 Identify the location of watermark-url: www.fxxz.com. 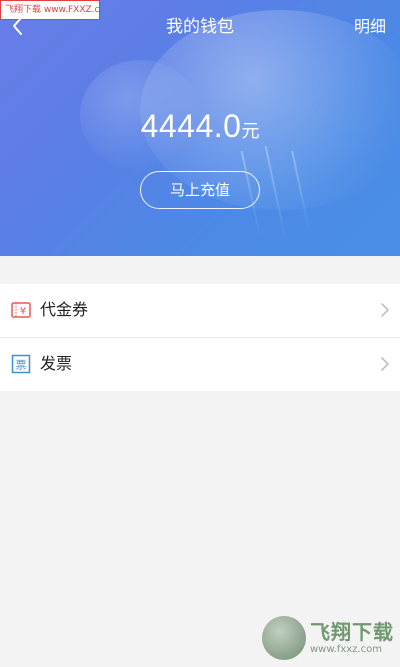
(346, 649).